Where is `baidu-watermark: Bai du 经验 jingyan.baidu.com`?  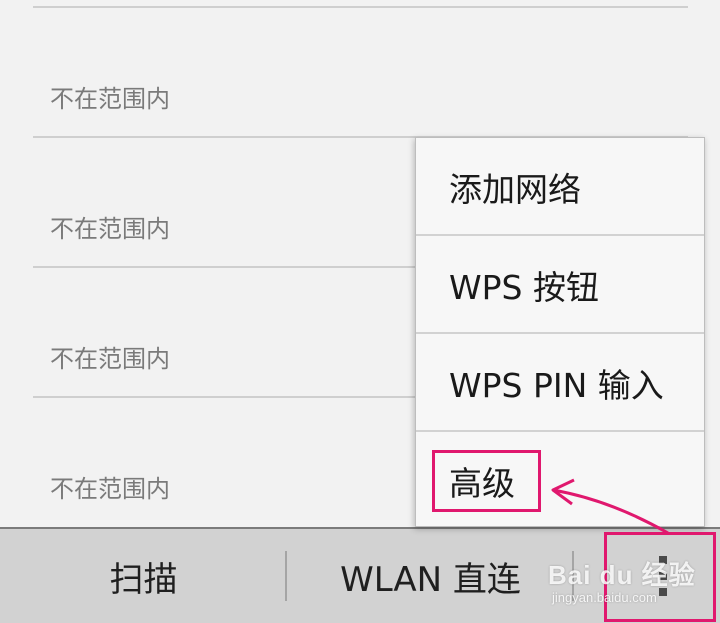 baidu-watermark: Bai du 经验 jingyan.baidu.com is located at coordinates (628, 587).